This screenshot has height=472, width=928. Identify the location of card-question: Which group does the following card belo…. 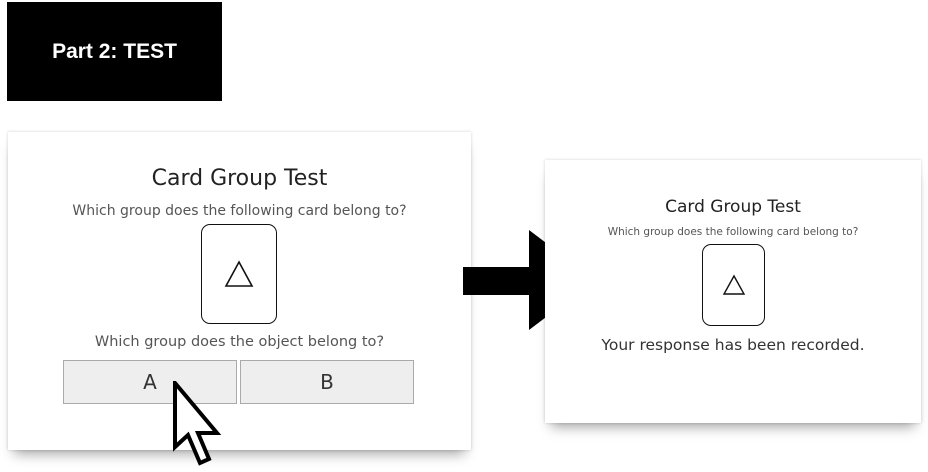
(239, 211).